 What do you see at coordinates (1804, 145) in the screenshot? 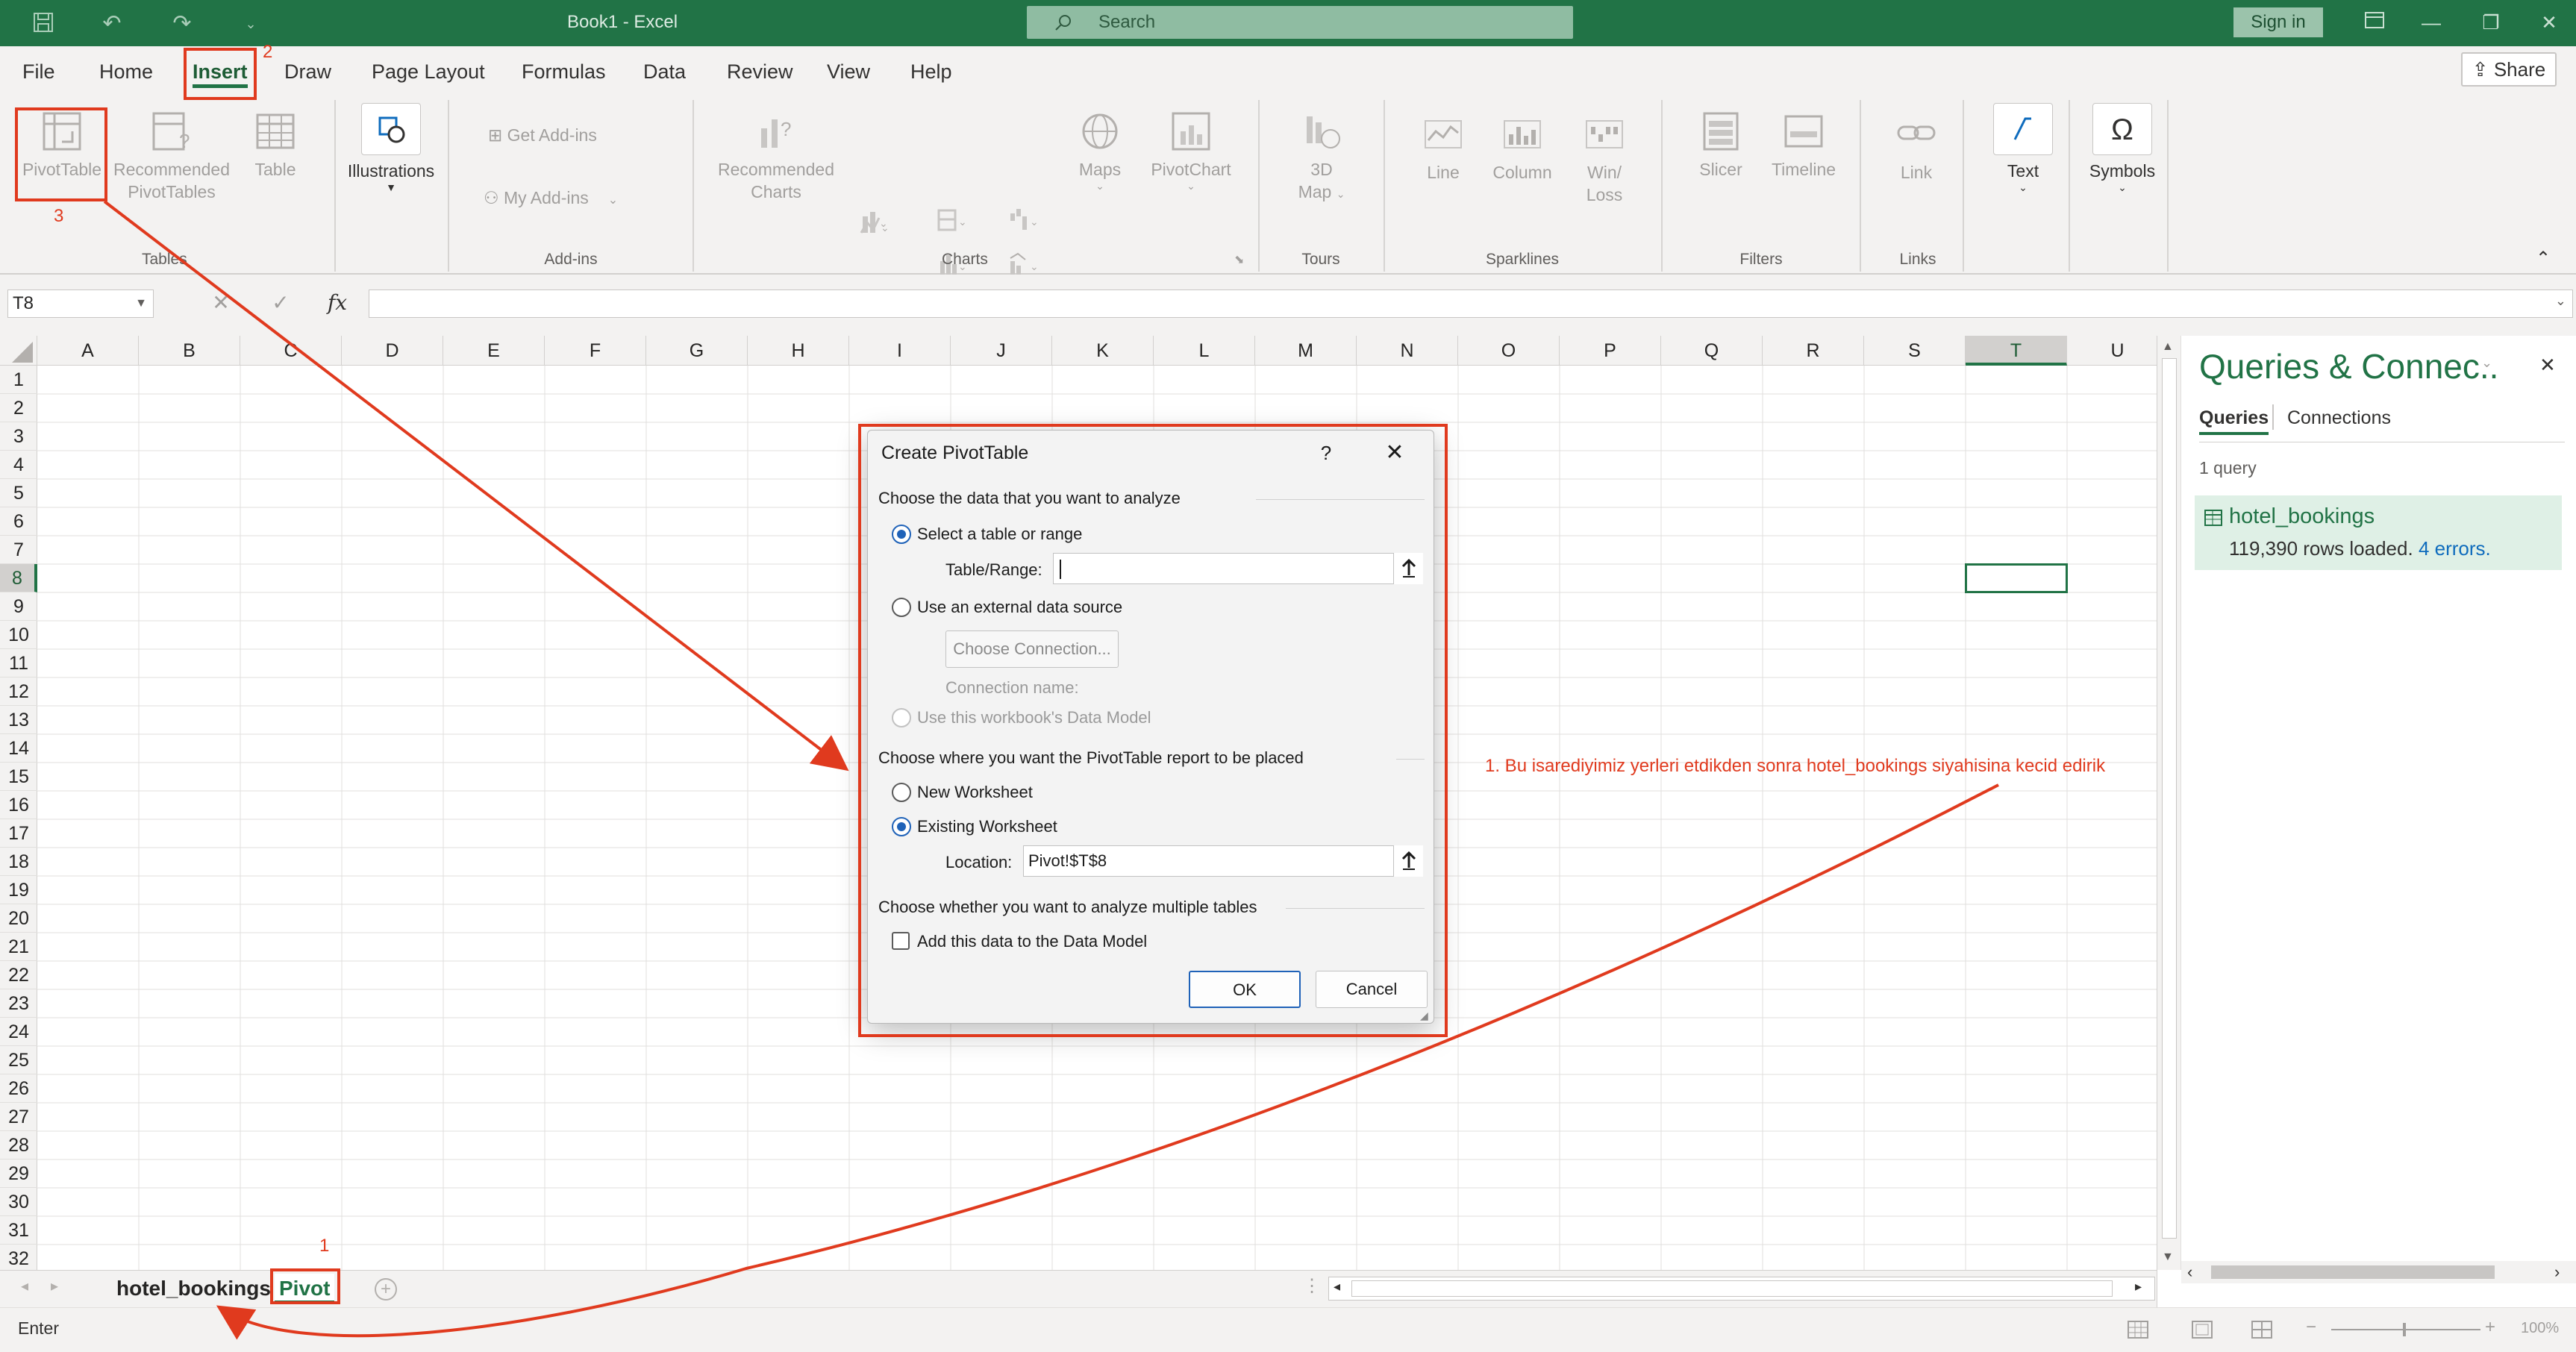
I see `timeline-button: Timeline` at bounding box center [1804, 145].